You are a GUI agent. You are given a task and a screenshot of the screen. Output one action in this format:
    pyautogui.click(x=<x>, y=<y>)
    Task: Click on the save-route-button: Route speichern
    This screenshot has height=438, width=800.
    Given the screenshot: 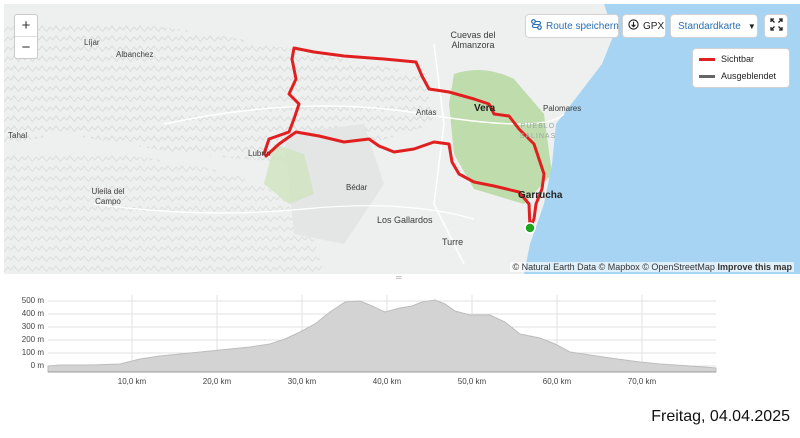 What is the action you would take?
    pyautogui.click(x=572, y=26)
    